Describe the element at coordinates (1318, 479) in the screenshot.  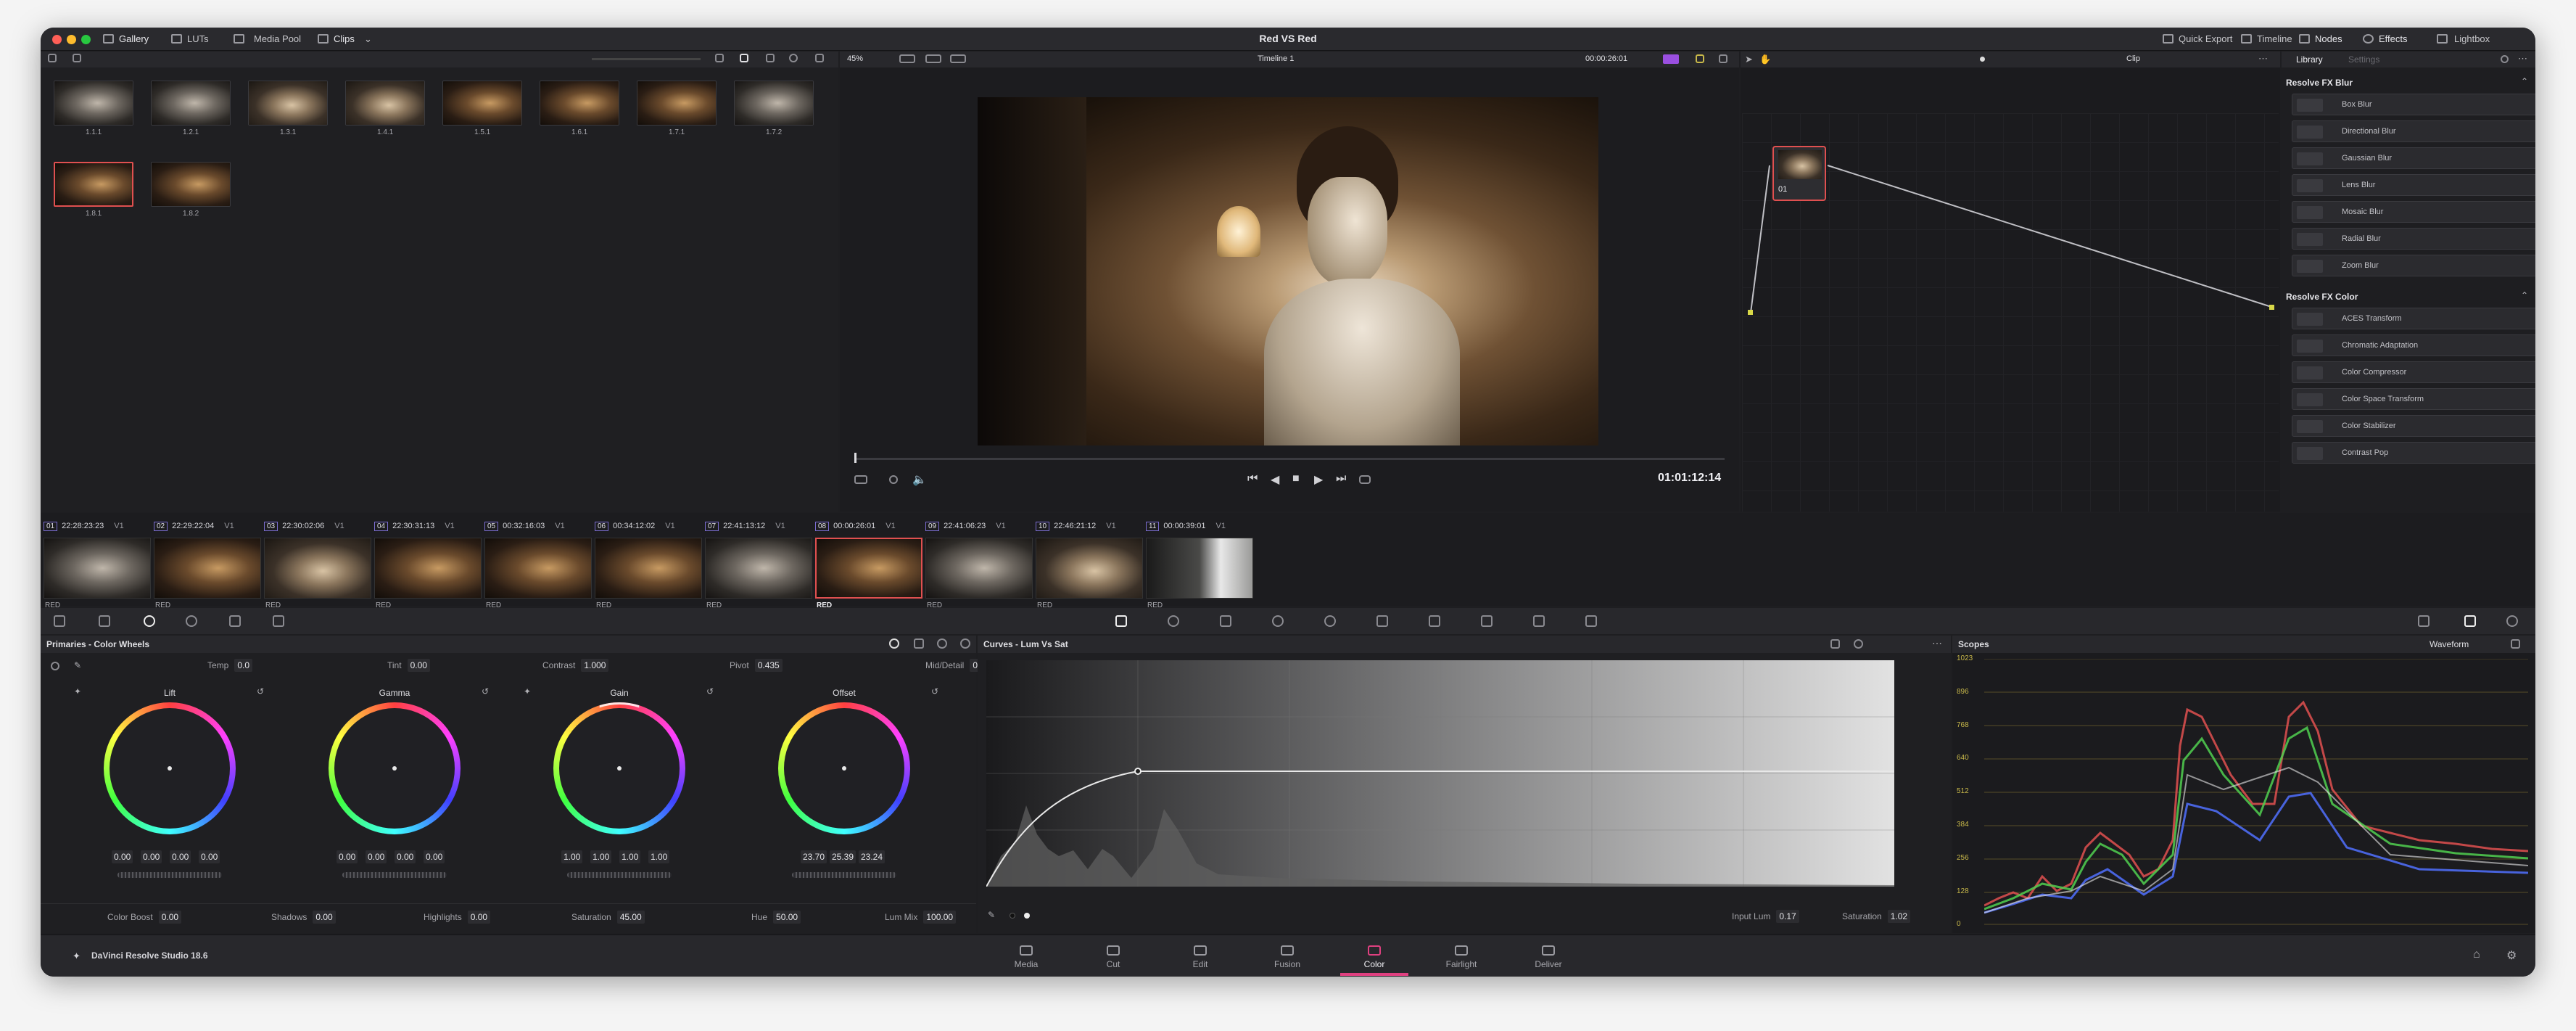
I see `play-icon: ▶` at that location.